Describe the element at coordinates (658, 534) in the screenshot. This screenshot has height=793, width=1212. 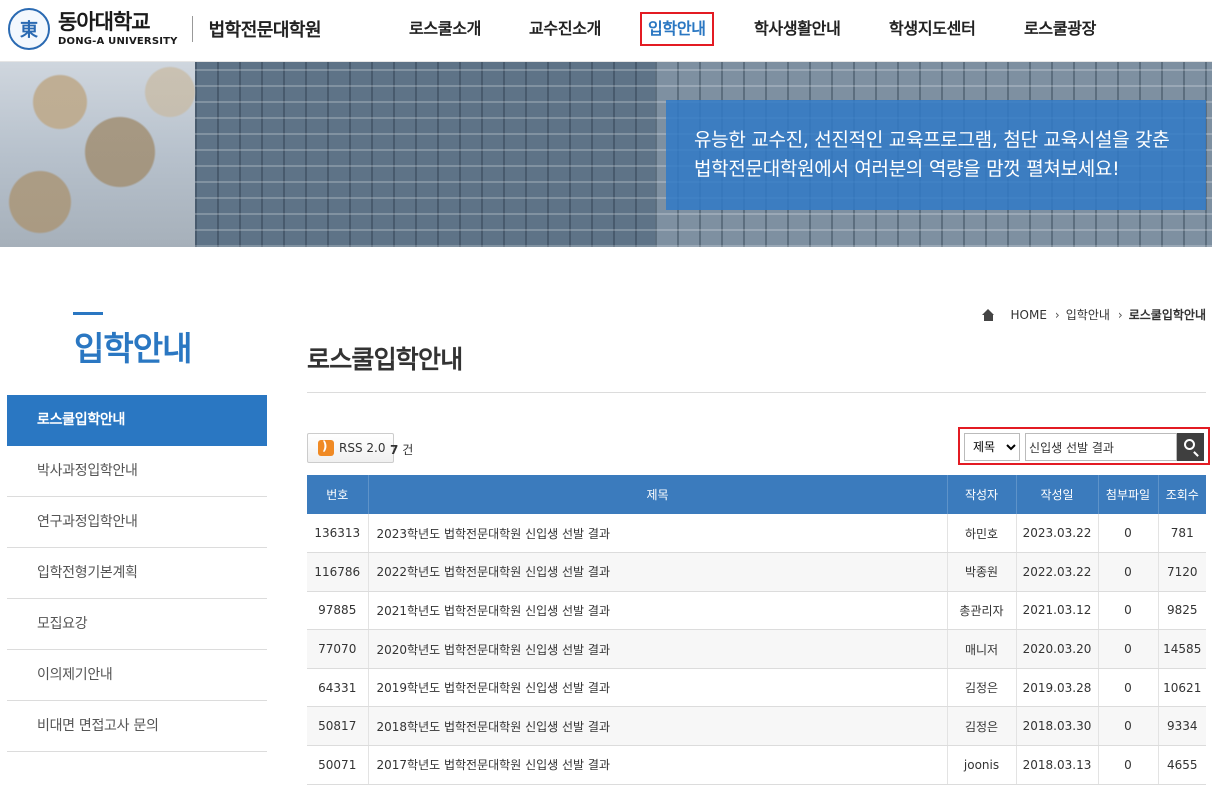
I see `cell-subject-link: 2023학년도 법학전문대학원 신입생 선발 결과` at that location.